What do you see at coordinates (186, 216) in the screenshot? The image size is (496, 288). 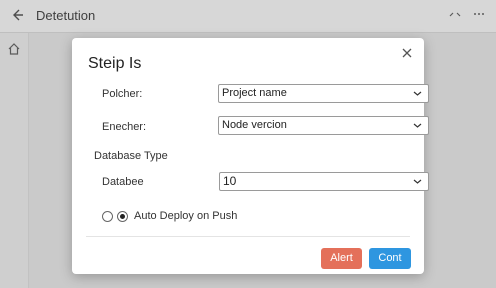 I see `auto-deploy-label: Auto Deploy on Push` at bounding box center [186, 216].